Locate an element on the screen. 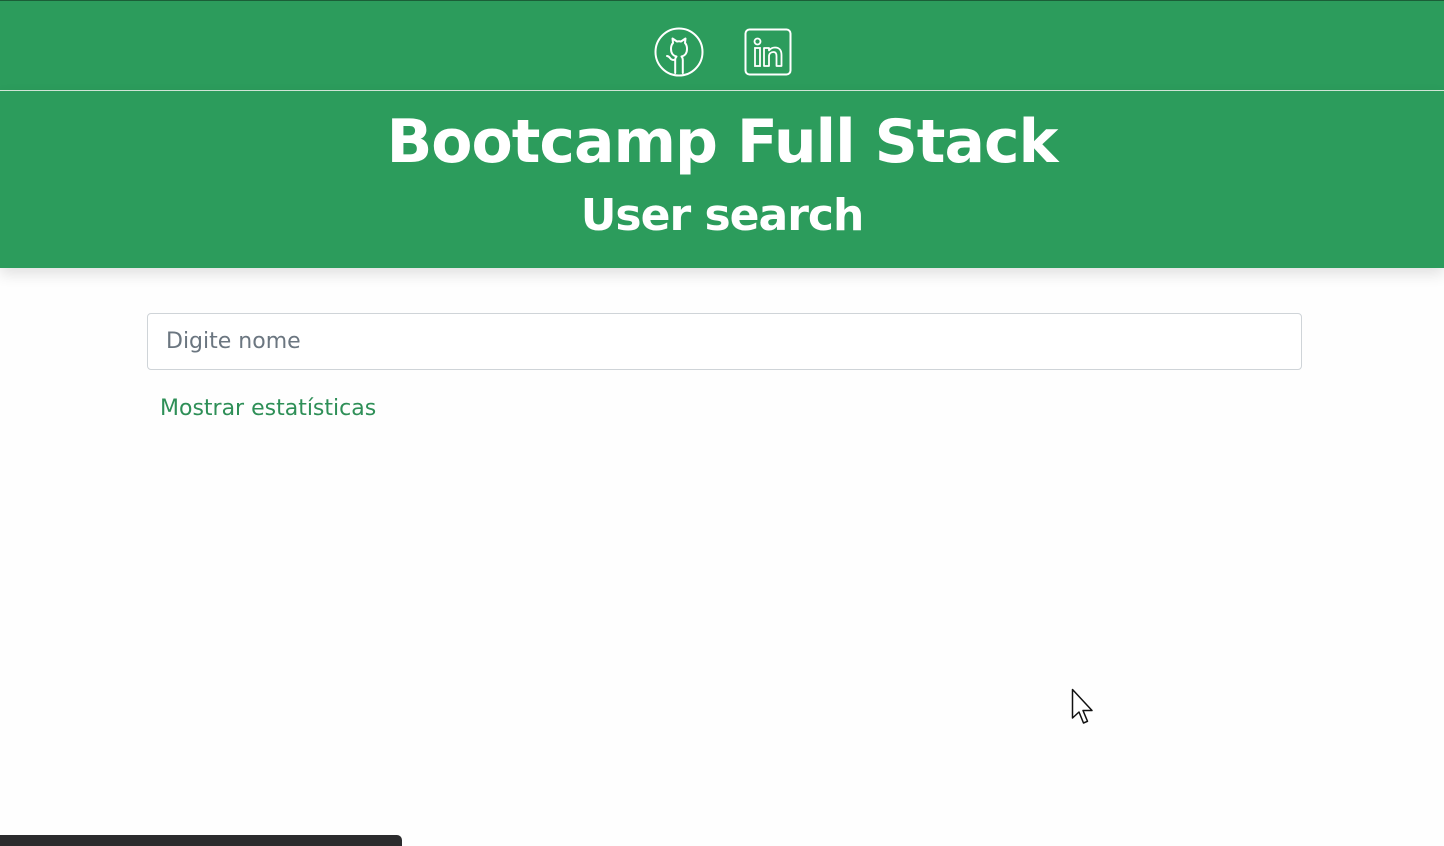 This screenshot has width=1444, height=846. page-subtitle: User search is located at coordinates (722, 215).